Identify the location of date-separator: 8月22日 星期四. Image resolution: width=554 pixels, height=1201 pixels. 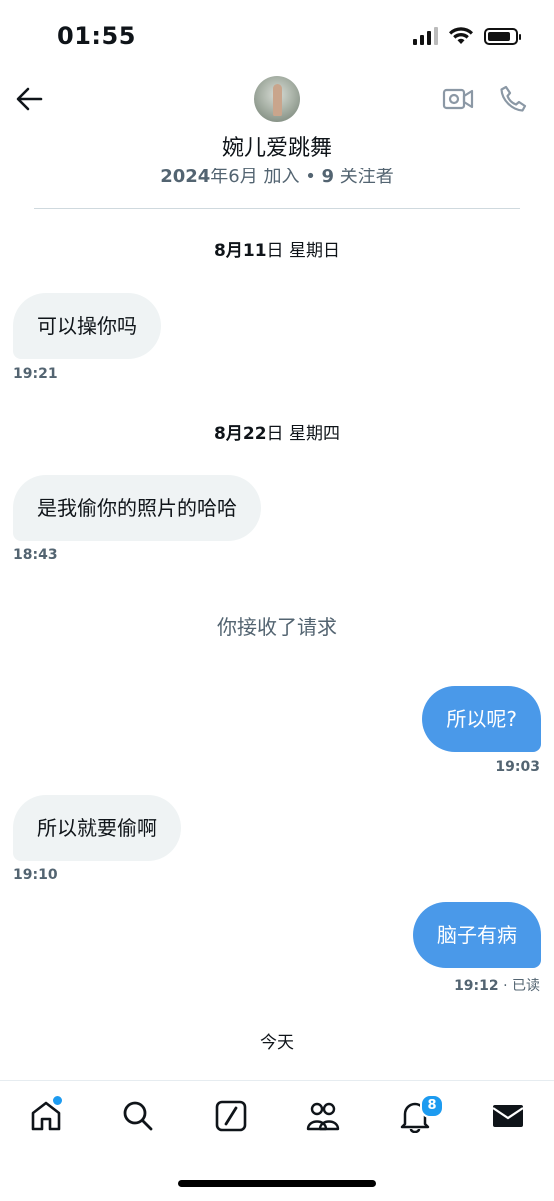
(277, 431).